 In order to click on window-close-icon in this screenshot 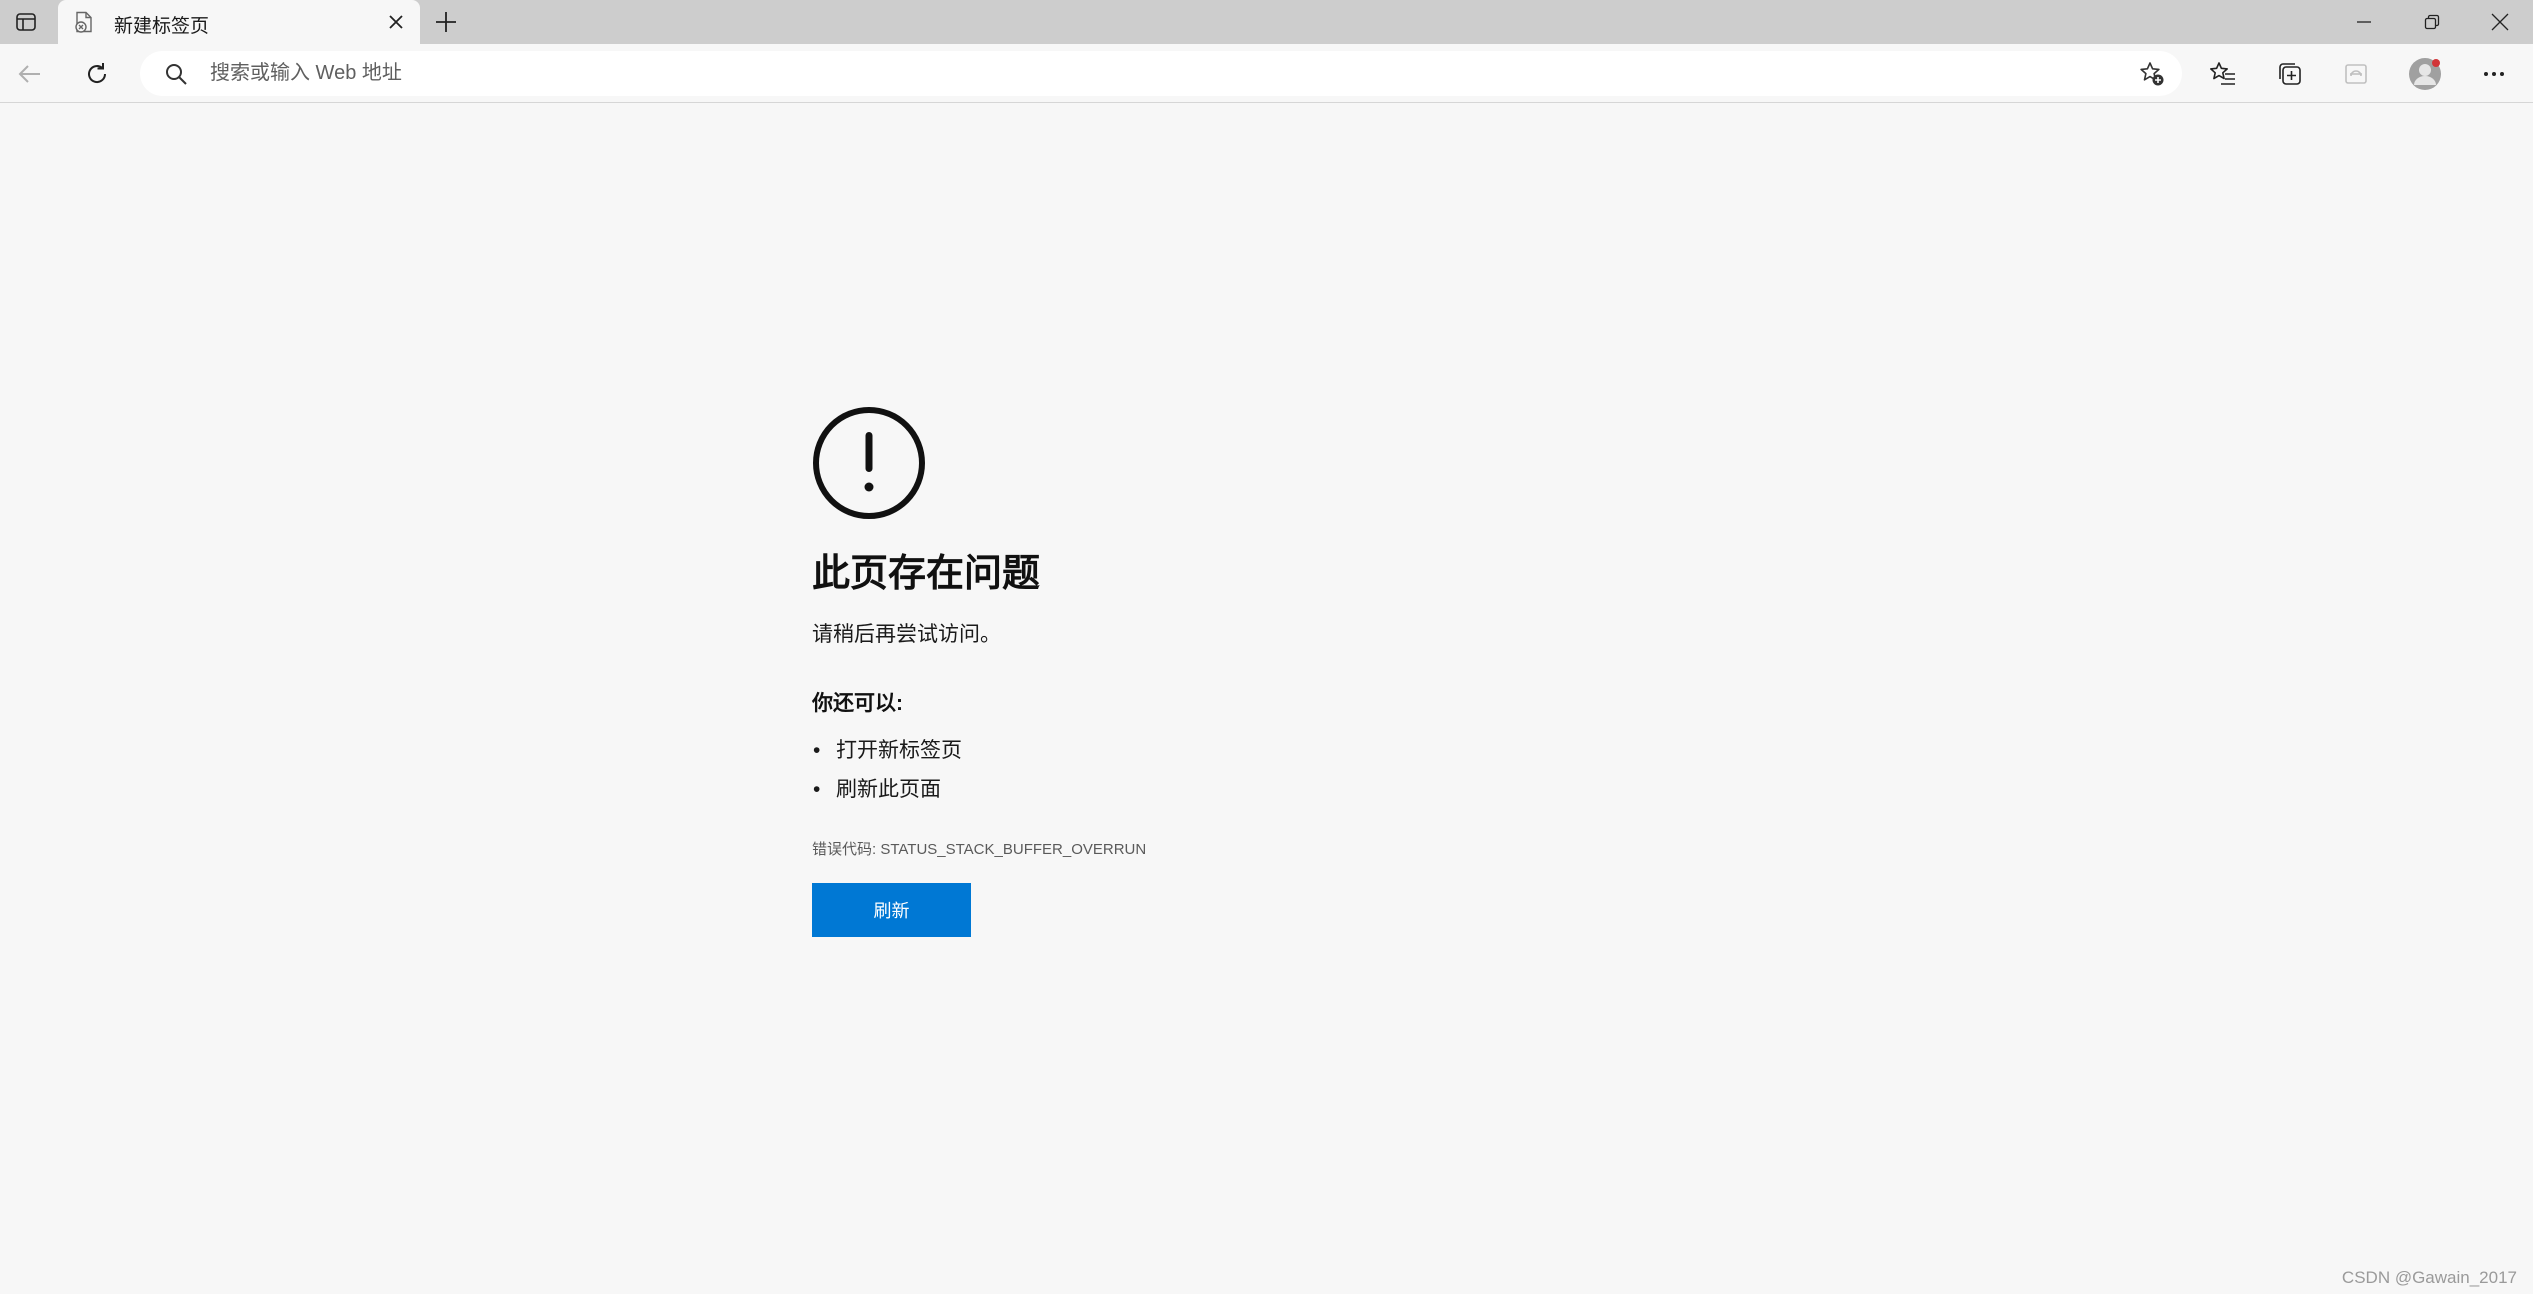, I will do `click(2500, 22)`.